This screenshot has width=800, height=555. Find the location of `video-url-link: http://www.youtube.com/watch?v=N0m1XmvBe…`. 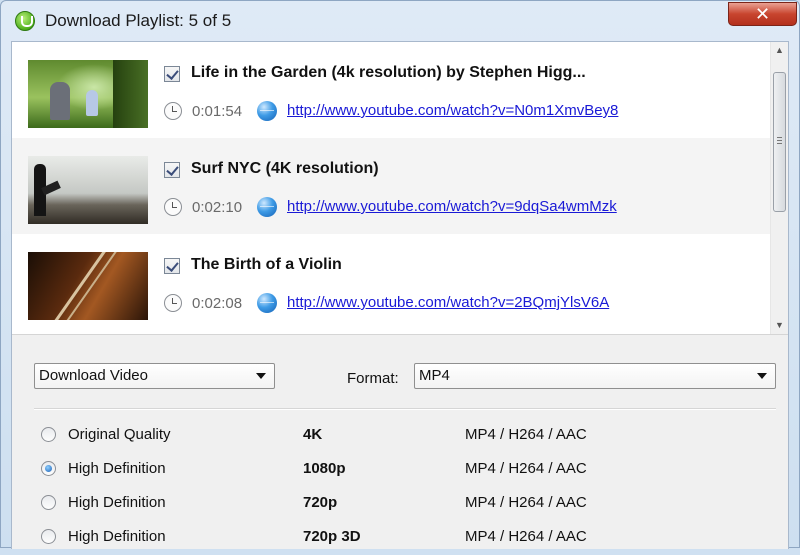

video-url-link: http://www.youtube.com/watch?v=N0m1XmvBe… is located at coordinates (452, 110).